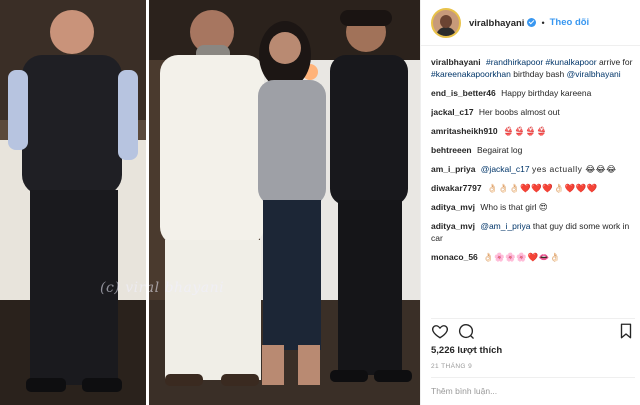 This screenshot has height=405, width=640. What do you see at coordinates (471, 74) in the screenshot?
I see `caption-hashtag-kareena: #kareenakapoorkhan` at bounding box center [471, 74].